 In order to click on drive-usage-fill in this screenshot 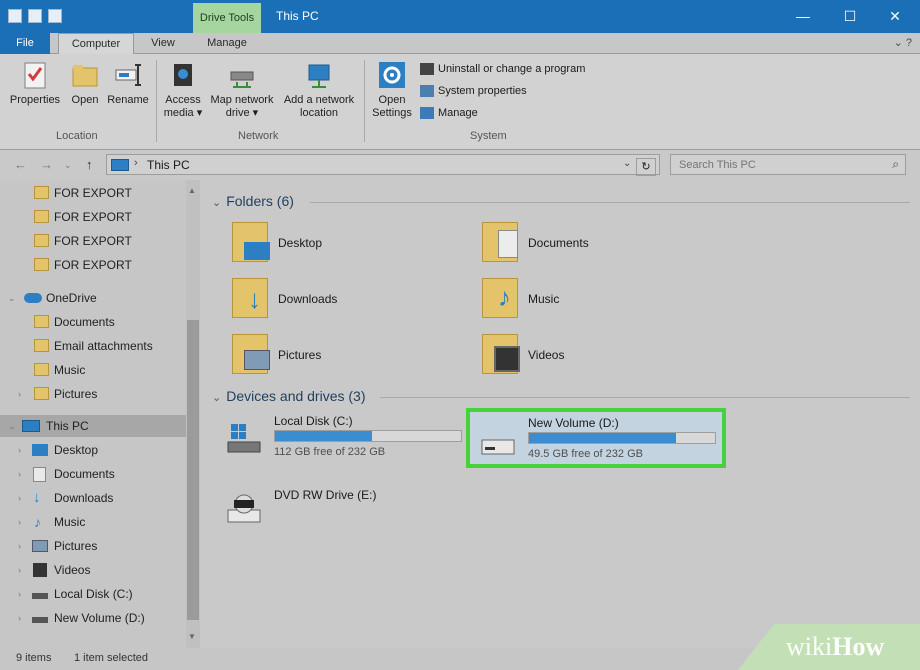, I will do `click(323, 436)`.